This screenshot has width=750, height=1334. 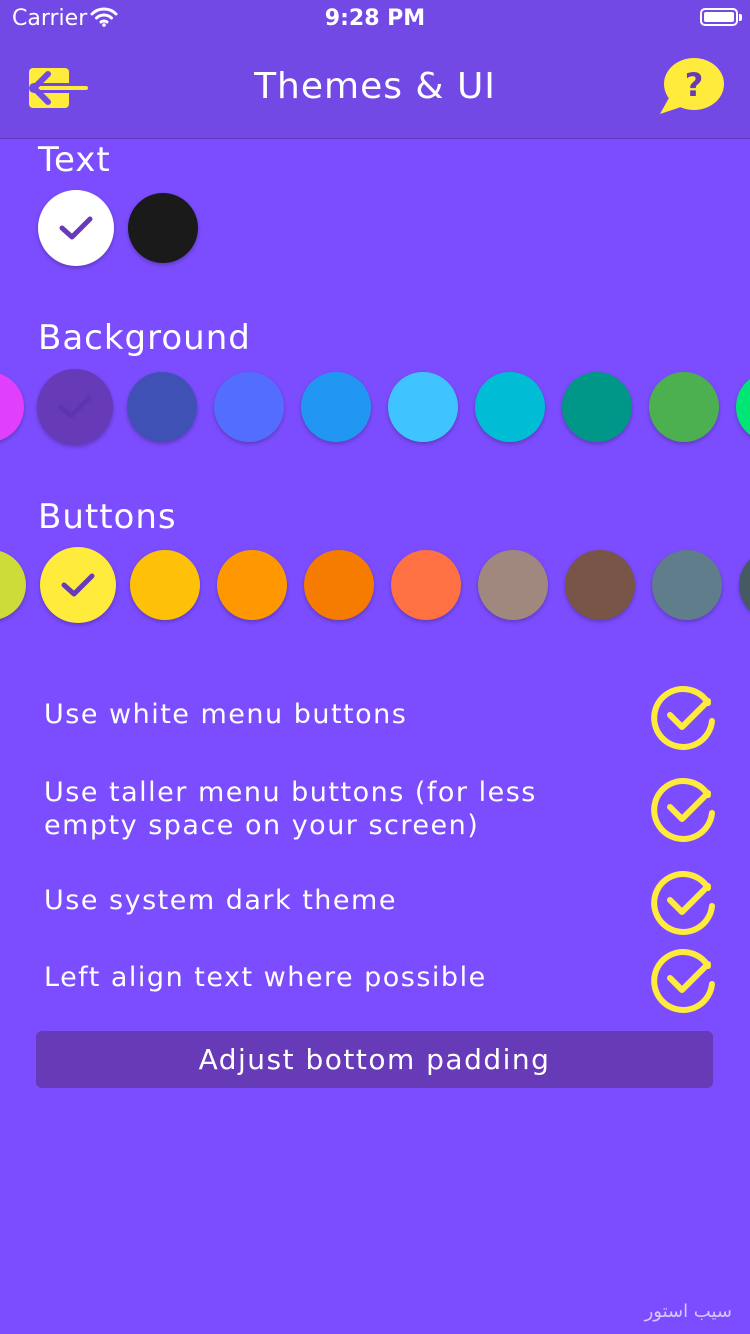 I want to click on watermark: سیب استور, so click(x=688, y=1311).